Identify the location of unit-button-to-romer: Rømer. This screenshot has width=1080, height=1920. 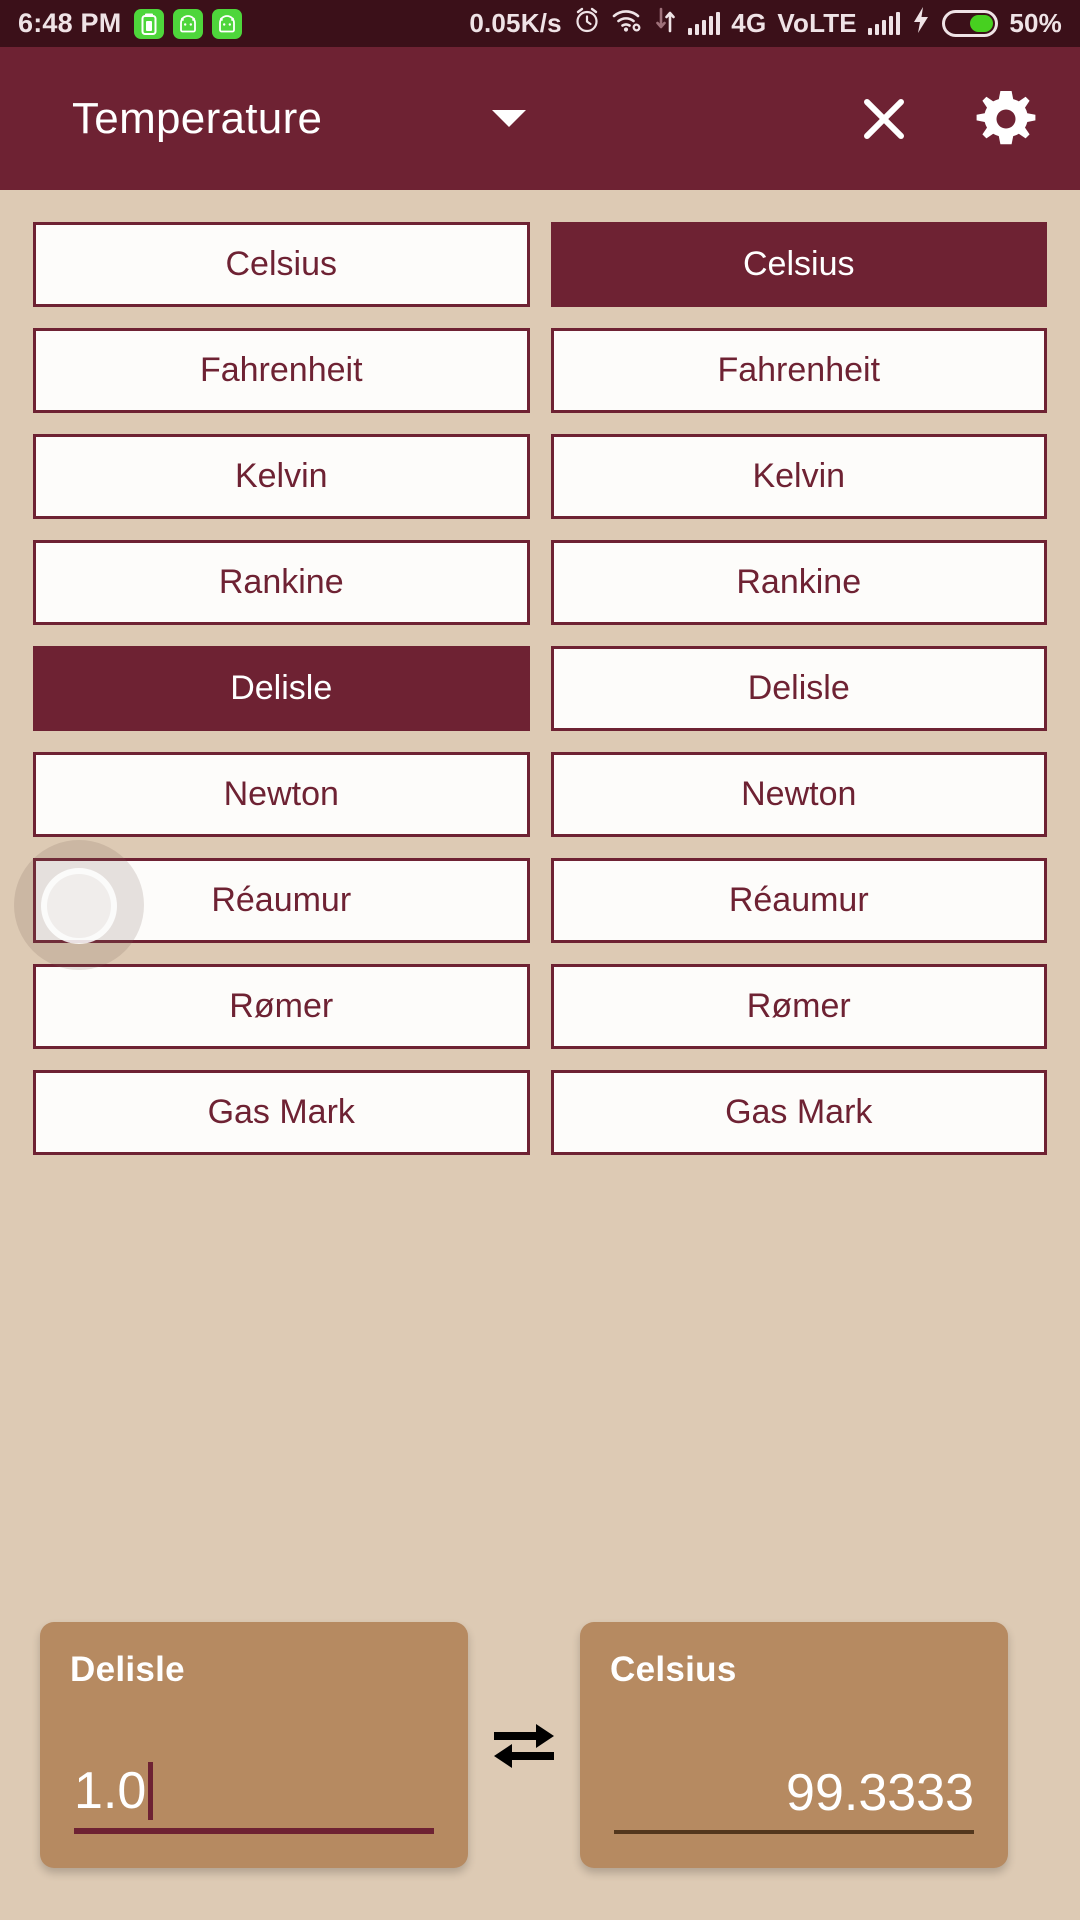
(798, 1006).